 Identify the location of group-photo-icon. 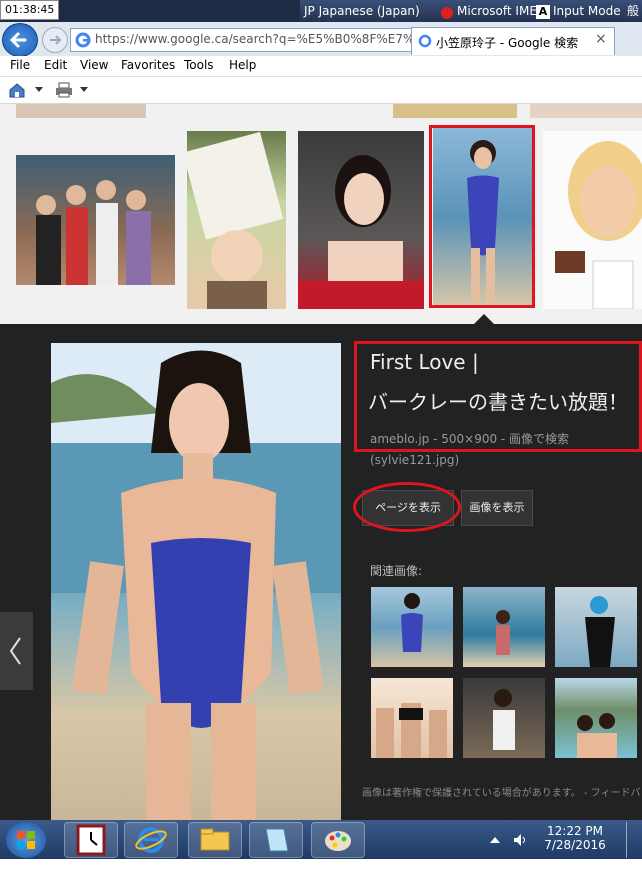
(93, 232).